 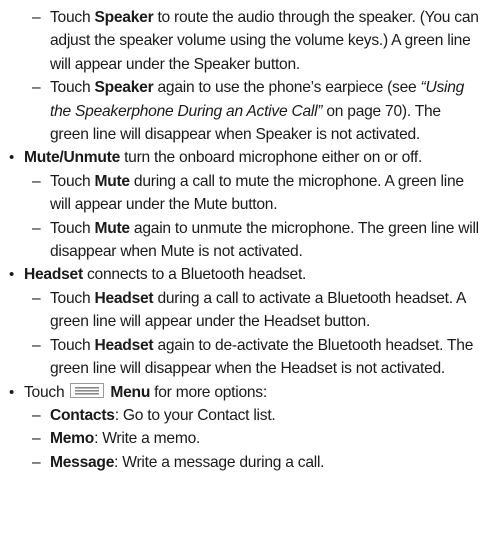 What do you see at coordinates (72, 439) in the screenshot?
I see `keyword-memo: Memo` at bounding box center [72, 439].